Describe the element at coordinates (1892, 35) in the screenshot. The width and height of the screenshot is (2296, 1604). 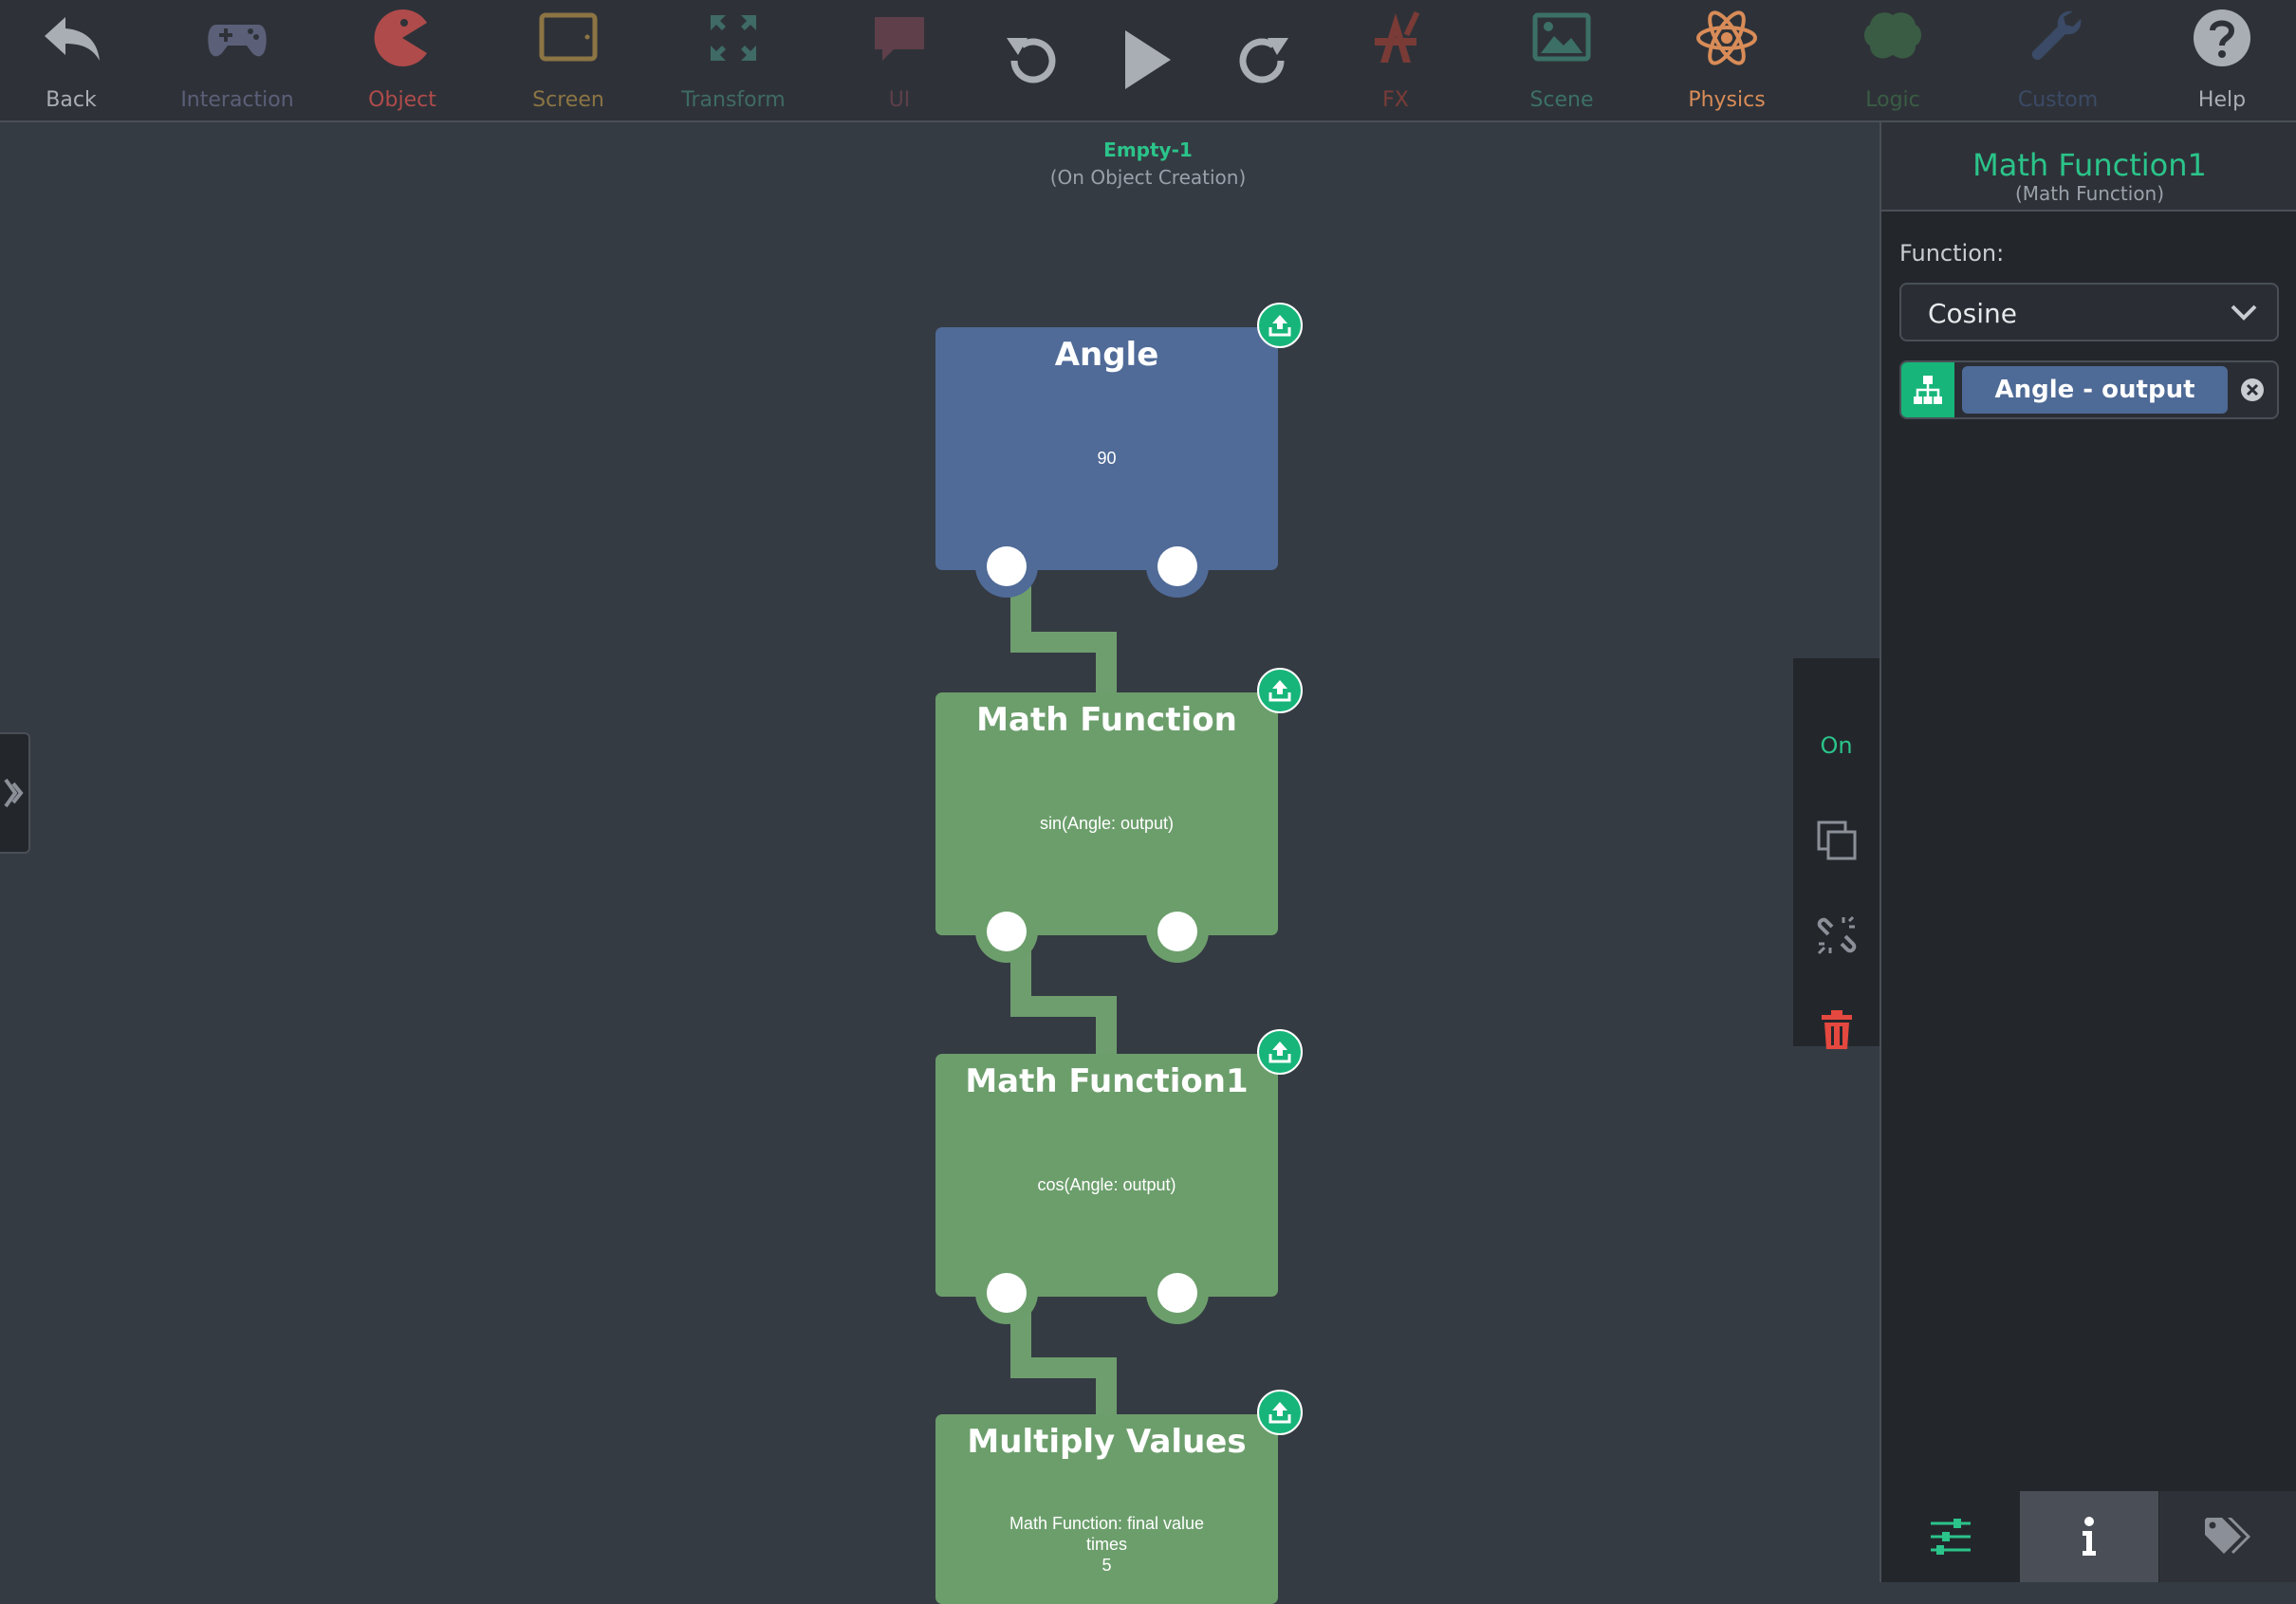
I see `brain-icon` at that location.